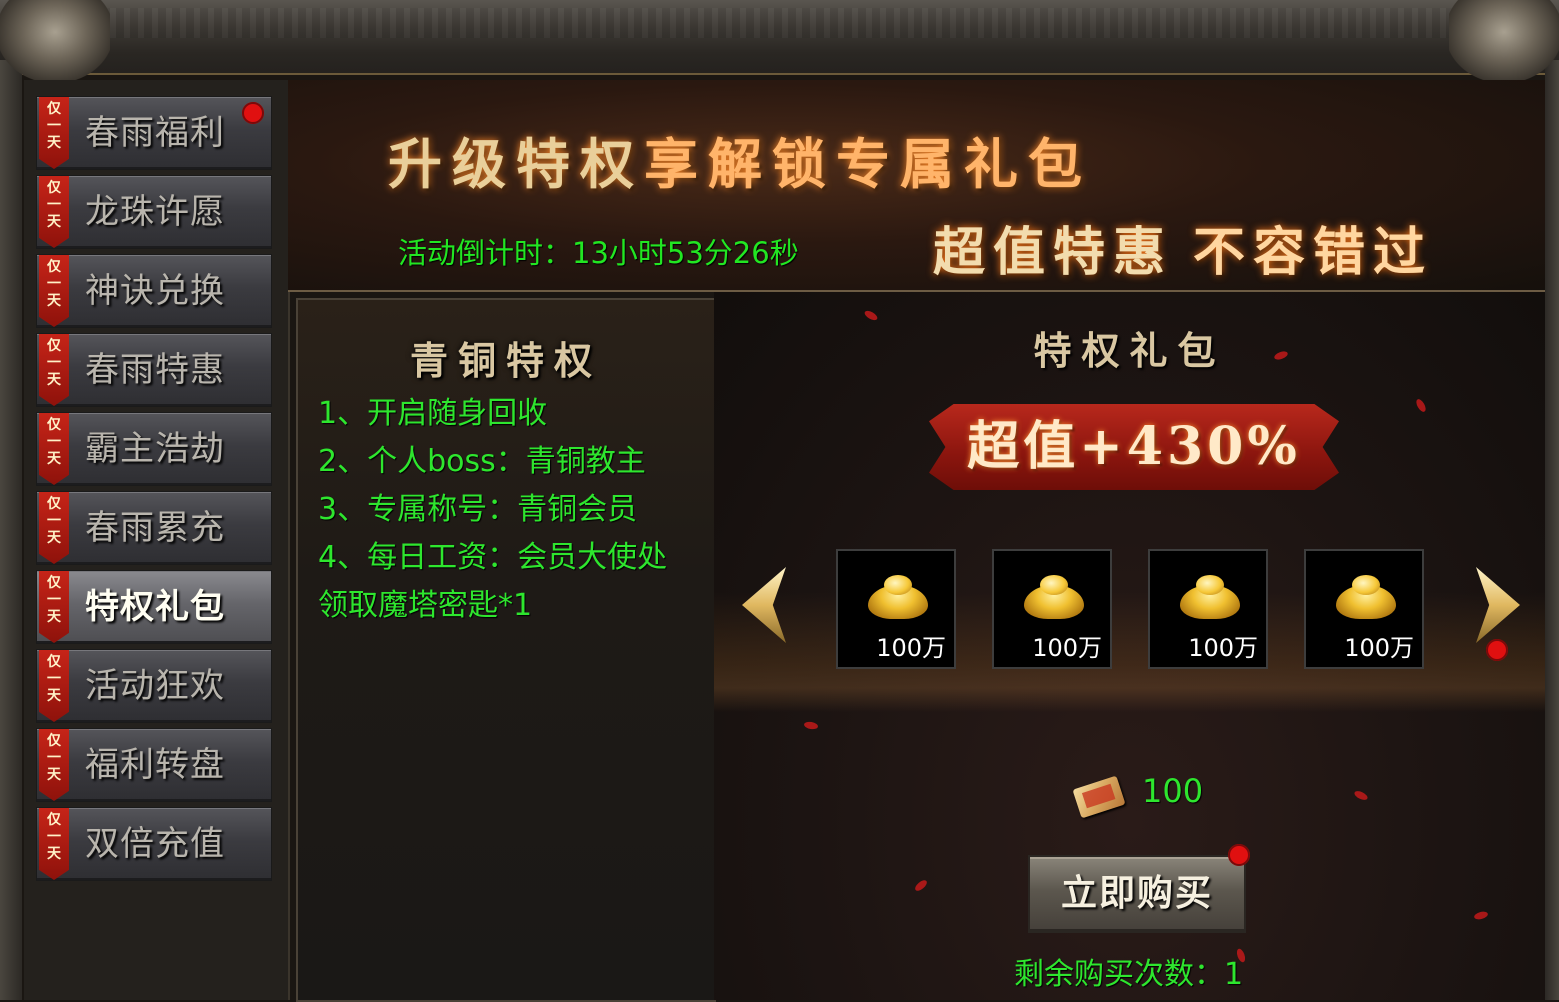 The image size is (1559, 1002). Describe the element at coordinates (1129, 974) in the screenshot. I see `remaining-purchases: 剩余购买次数：1` at that location.